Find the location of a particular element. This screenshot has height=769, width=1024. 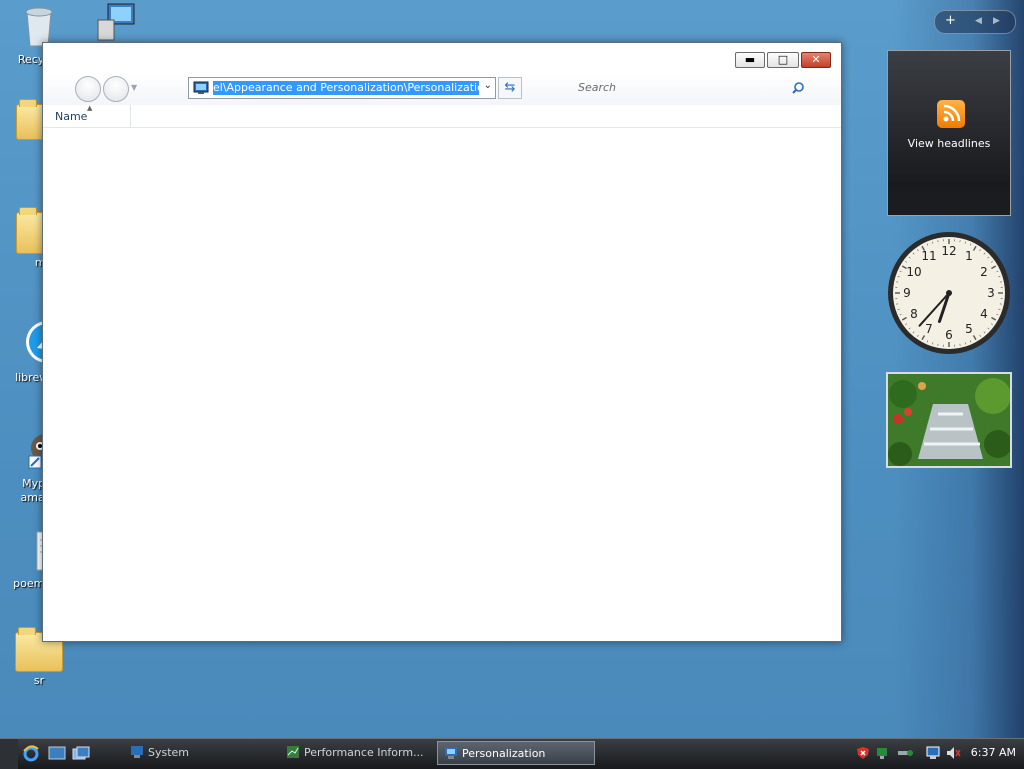

clock-gadget: 12 1 2 3 4 5 6 7 8 9 10 11 is located at coordinates (949, 293).